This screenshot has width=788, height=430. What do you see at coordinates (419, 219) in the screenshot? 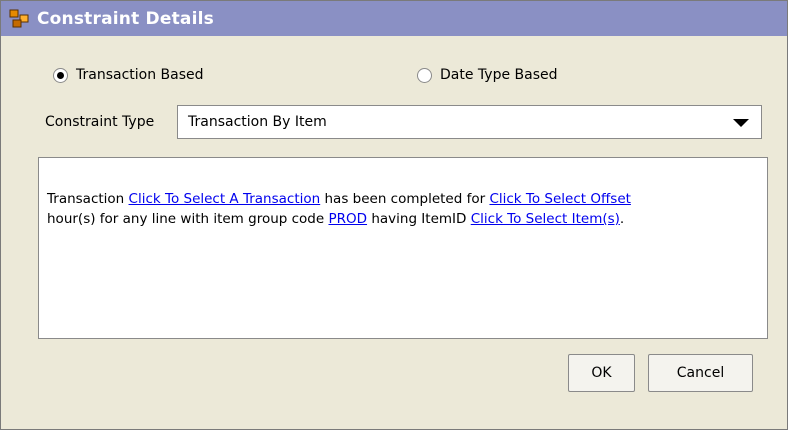
I see `description-text: having ItemID` at bounding box center [419, 219].